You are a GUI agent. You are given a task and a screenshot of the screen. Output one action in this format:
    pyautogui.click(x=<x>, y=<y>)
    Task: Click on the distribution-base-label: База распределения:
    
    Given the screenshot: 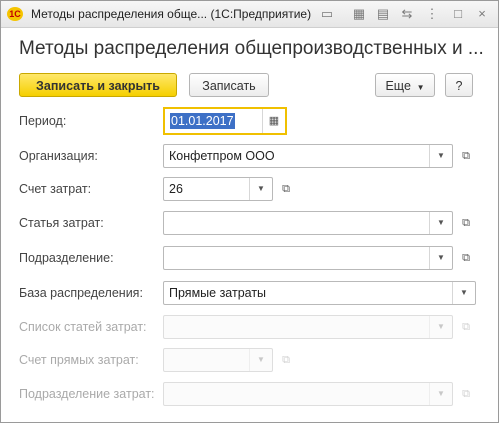 What is the action you would take?
    pyautogui.click(x=81, y=293)
    